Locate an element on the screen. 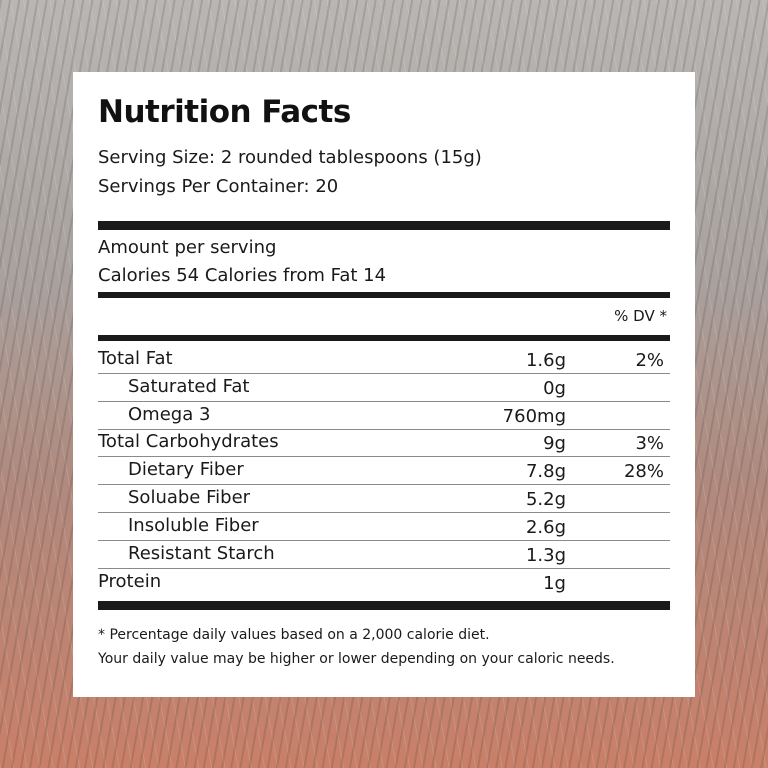 The width and height of the screenshot is (768, 768). nutrient-name: Total Carbohydrates is located at coordinates (188, 441).